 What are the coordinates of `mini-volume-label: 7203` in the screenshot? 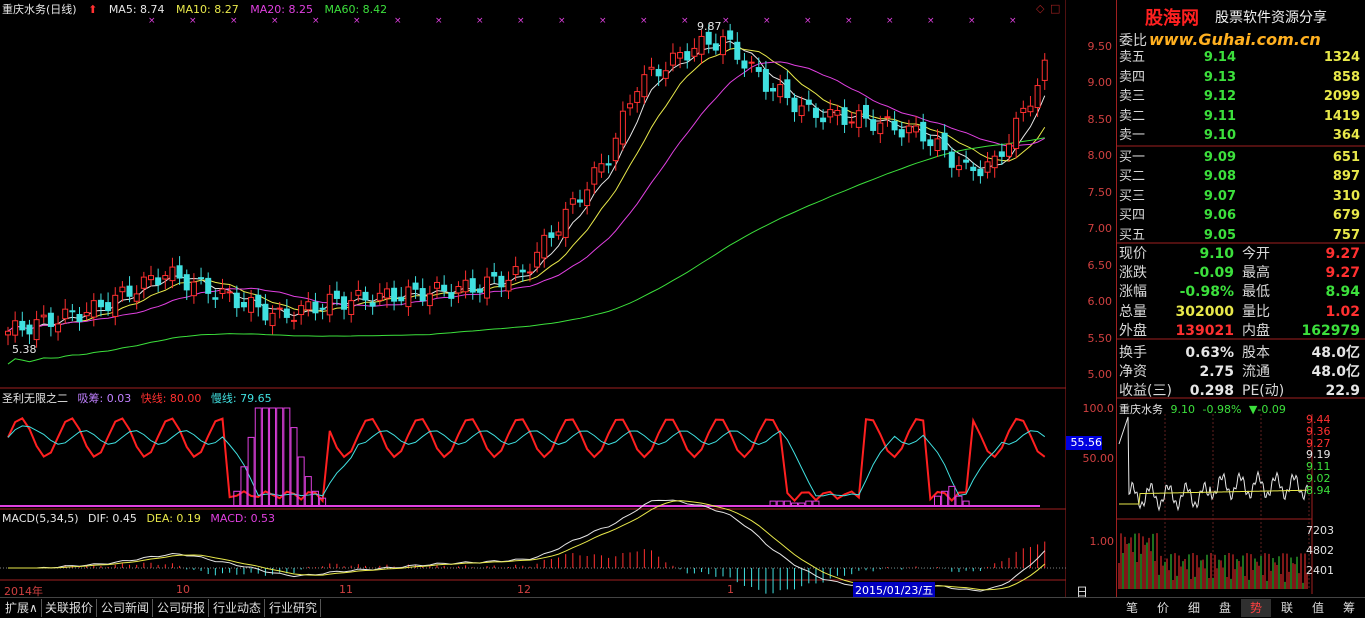 It's located at (1320, 530).